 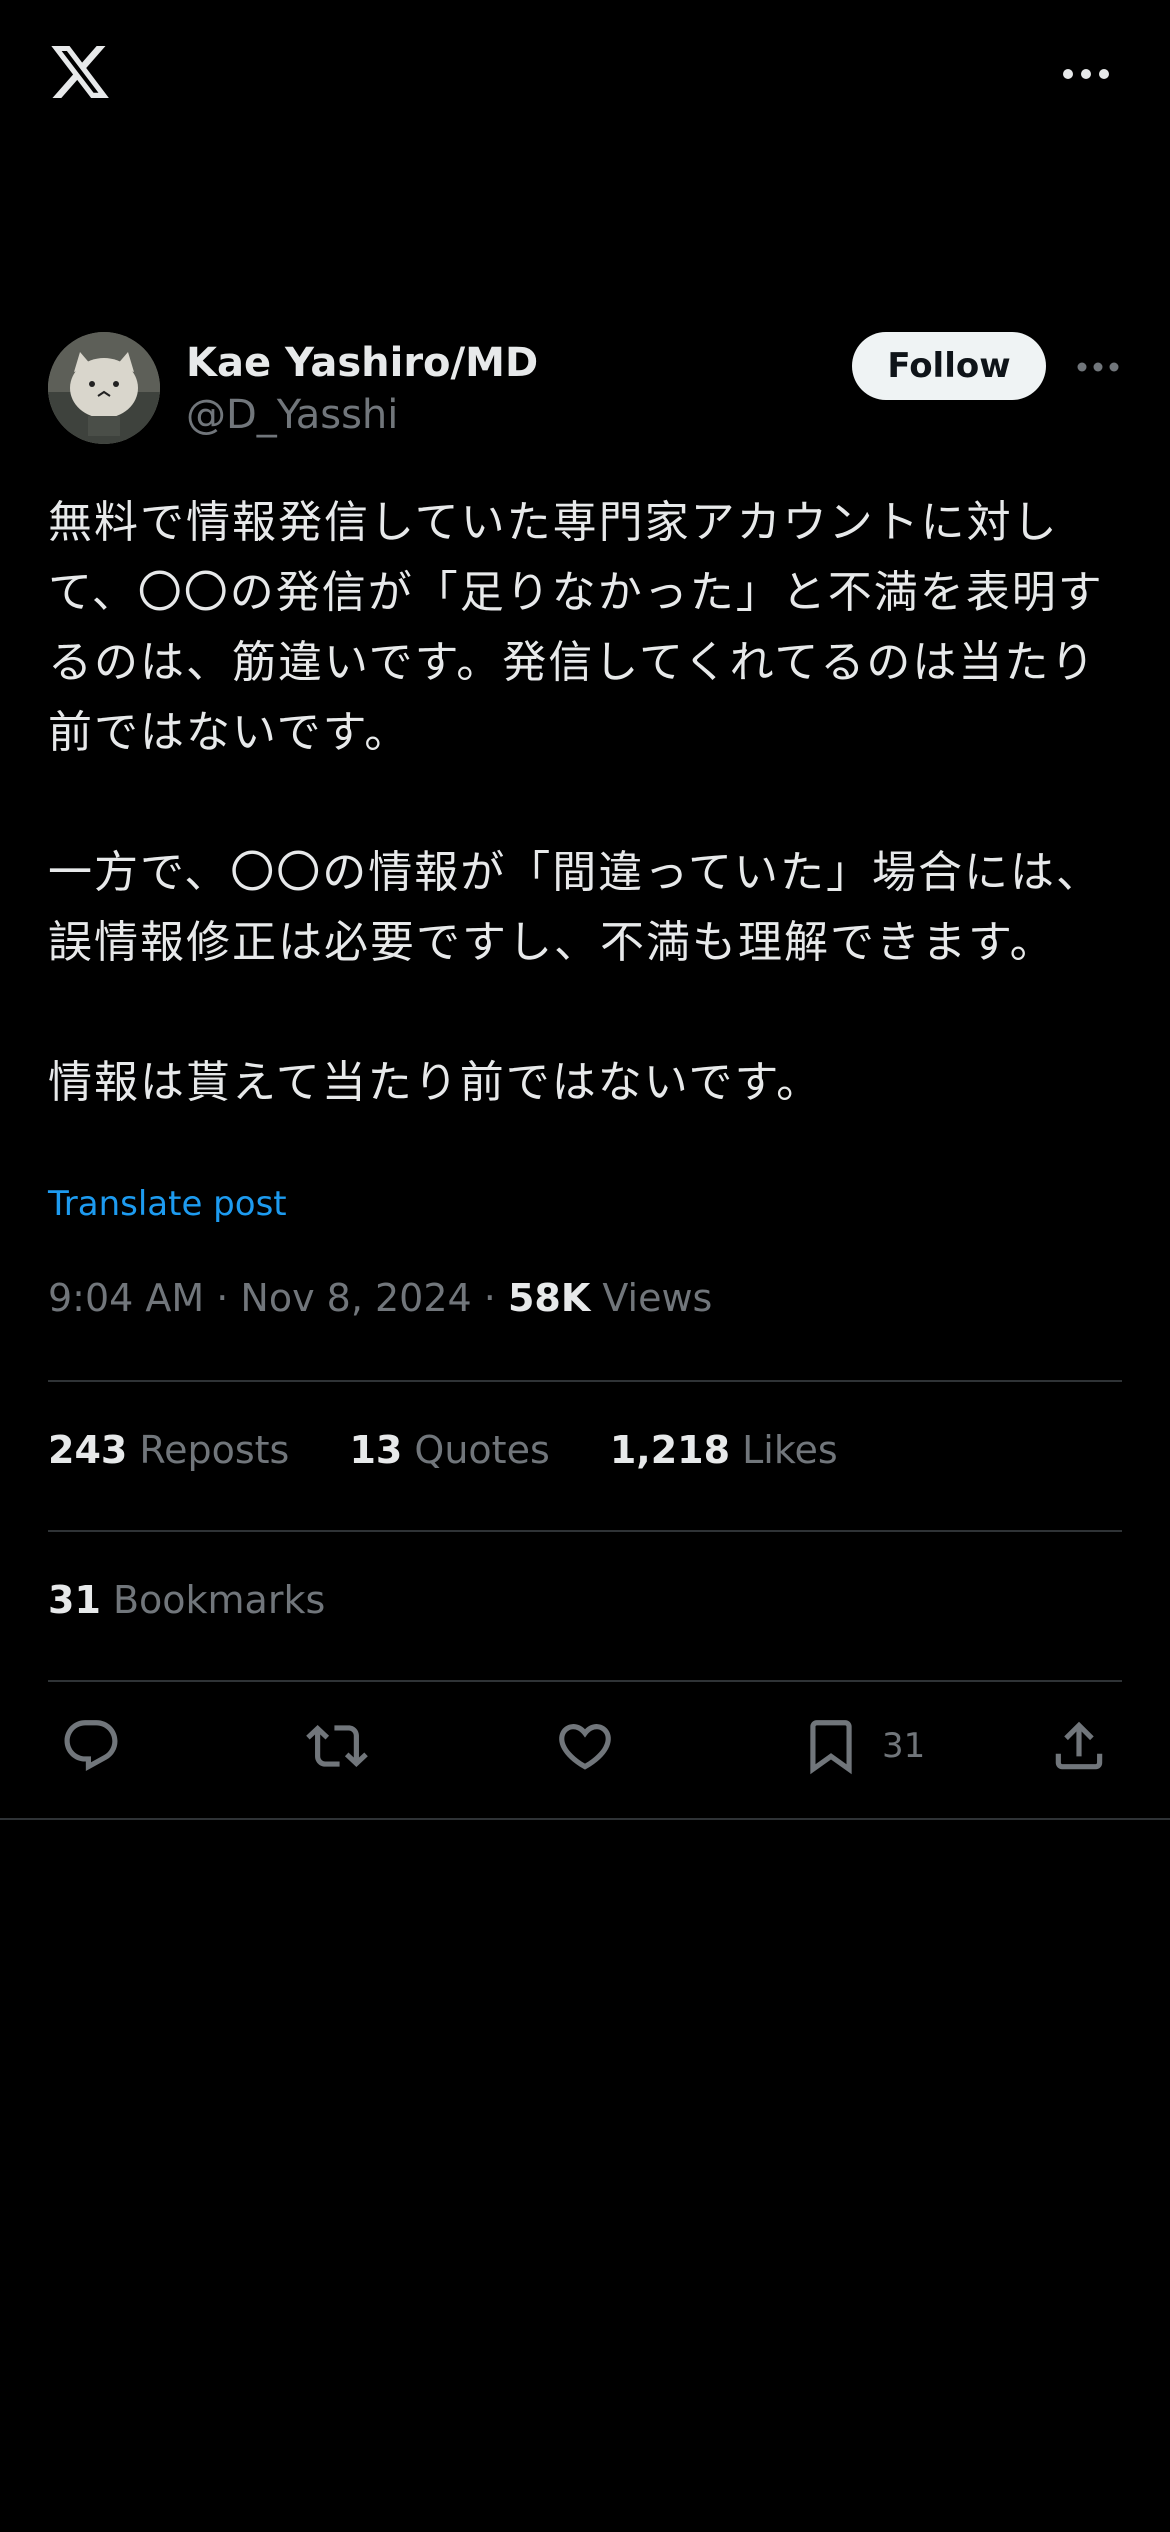 I want to click on post-stats: 243 Reposts 13 Quotes 1,218 Likes, so click(x=467, y=1450).